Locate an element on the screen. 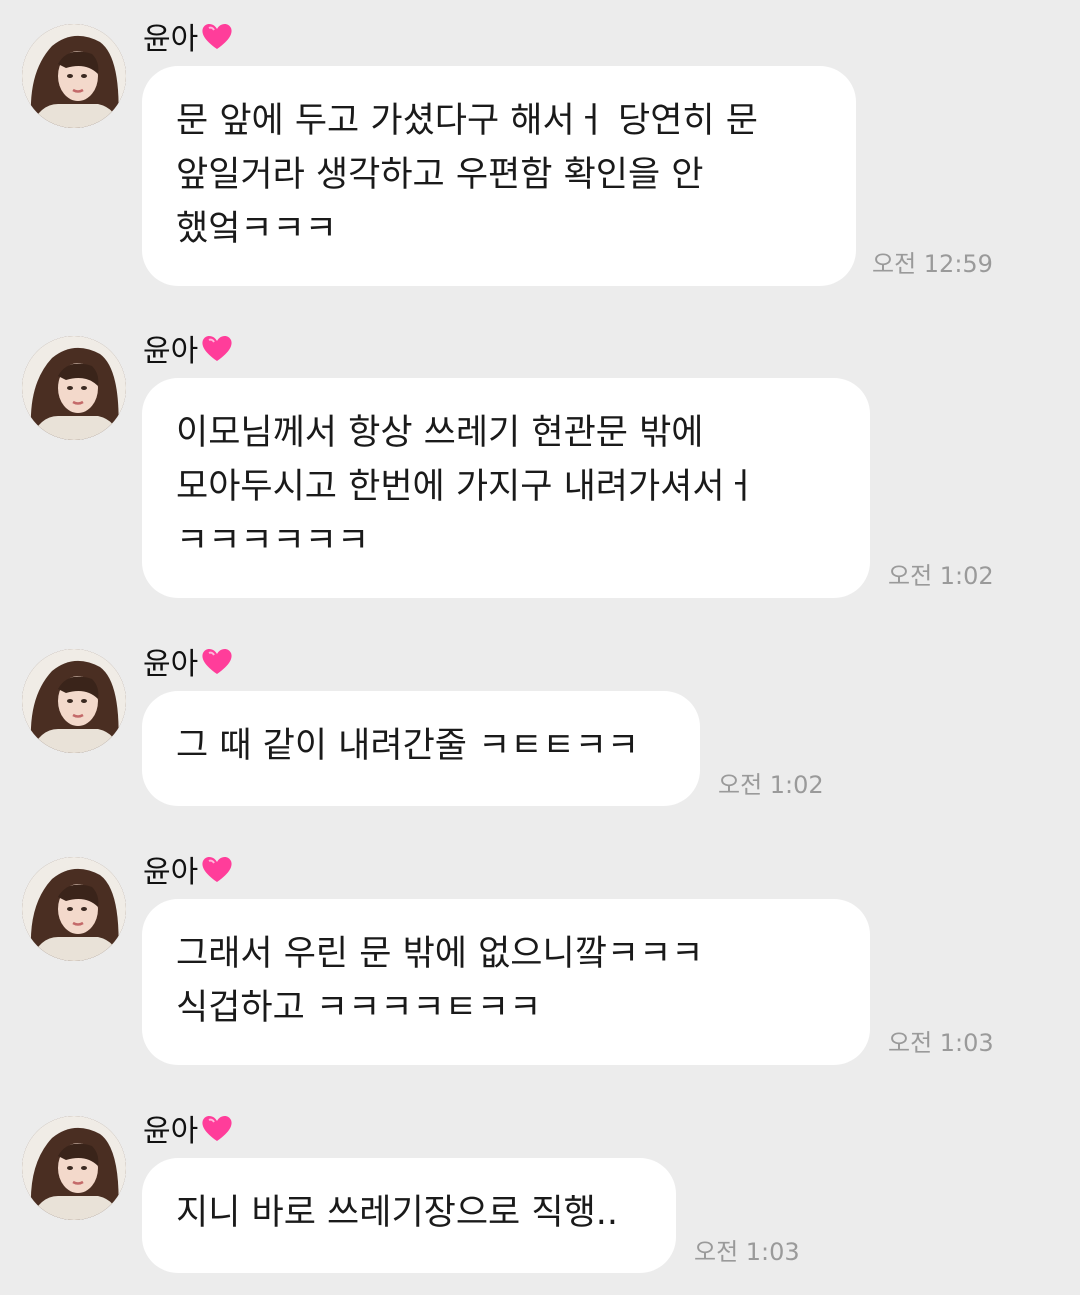  message-timestamp: 오전 12:59 is located at coordinates (932, 264).